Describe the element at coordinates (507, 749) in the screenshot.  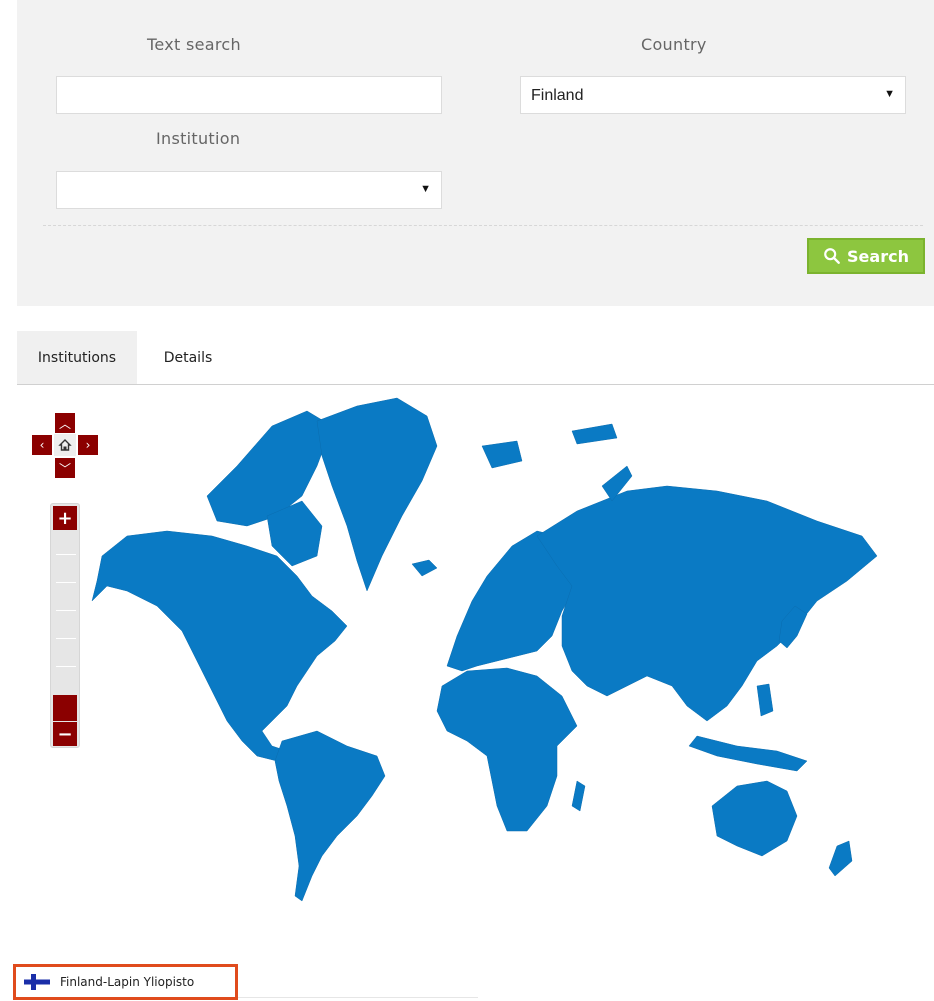
I see `map-land-africa` at that location.